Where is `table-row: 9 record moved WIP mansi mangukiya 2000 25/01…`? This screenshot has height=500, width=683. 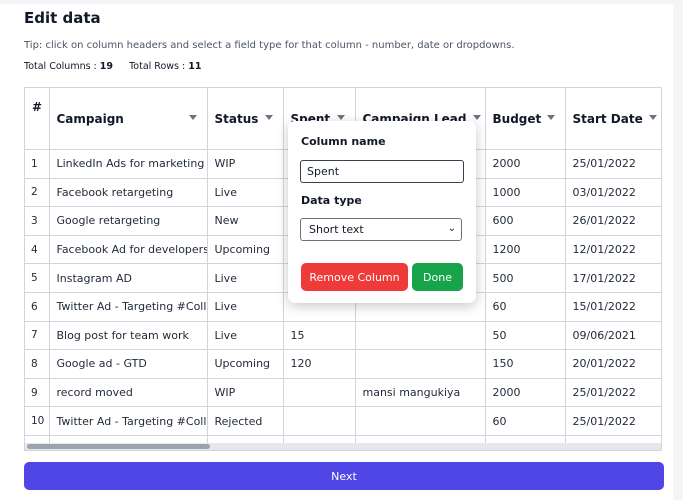 table-row: 9 record moved WIP mansi mangukiya 2000 25/01… is located at coordinates (343, 393).